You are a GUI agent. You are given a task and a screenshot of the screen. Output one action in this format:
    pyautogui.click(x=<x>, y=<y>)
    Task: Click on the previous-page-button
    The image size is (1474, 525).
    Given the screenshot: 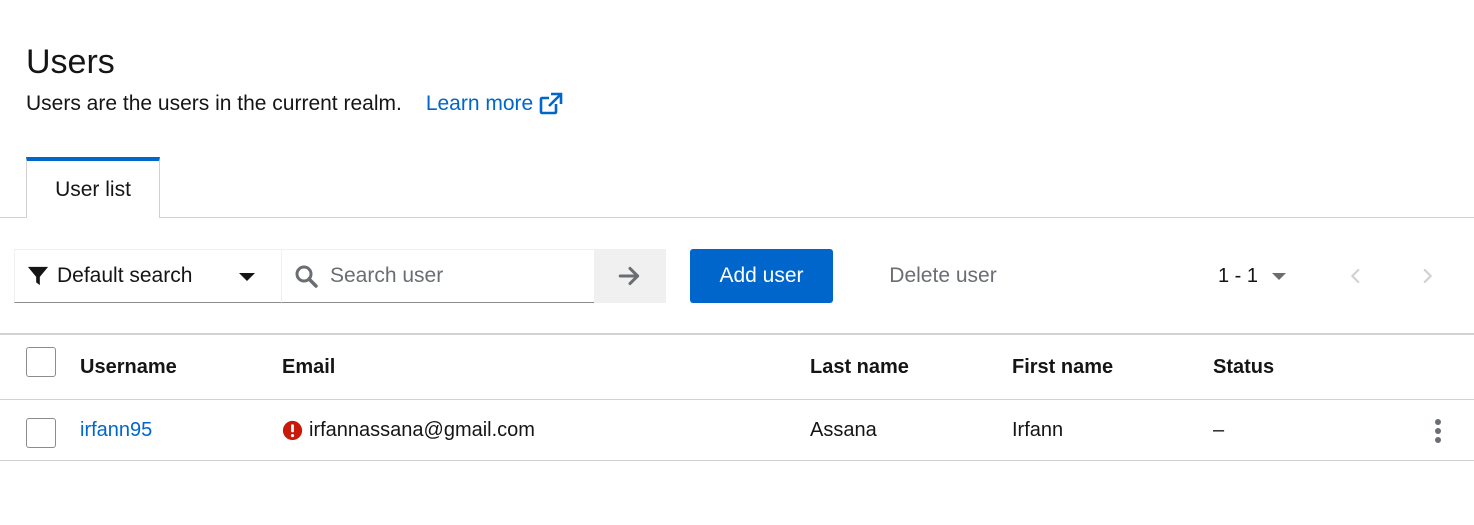 What is the action you would take?
    pyautogui.click(x=1356, y=276)
    